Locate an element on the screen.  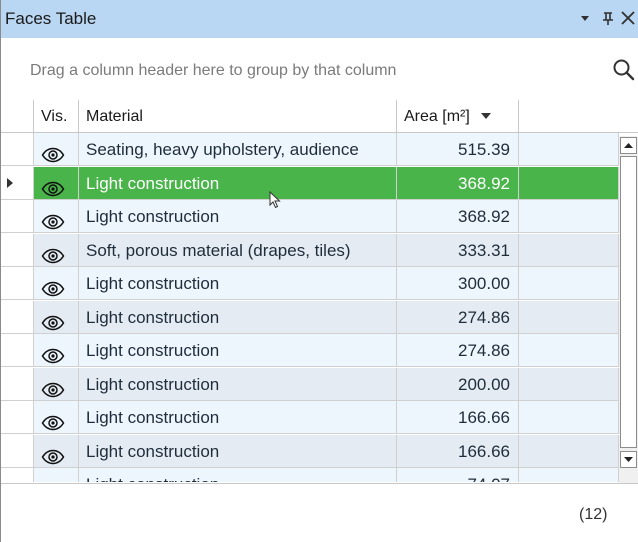
column-header-area: Area [m²] is located at coordinates (458, 116).